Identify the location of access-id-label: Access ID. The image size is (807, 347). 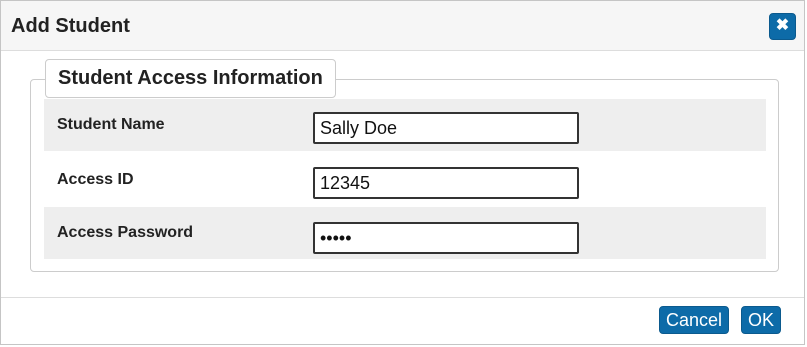
(95, 179).